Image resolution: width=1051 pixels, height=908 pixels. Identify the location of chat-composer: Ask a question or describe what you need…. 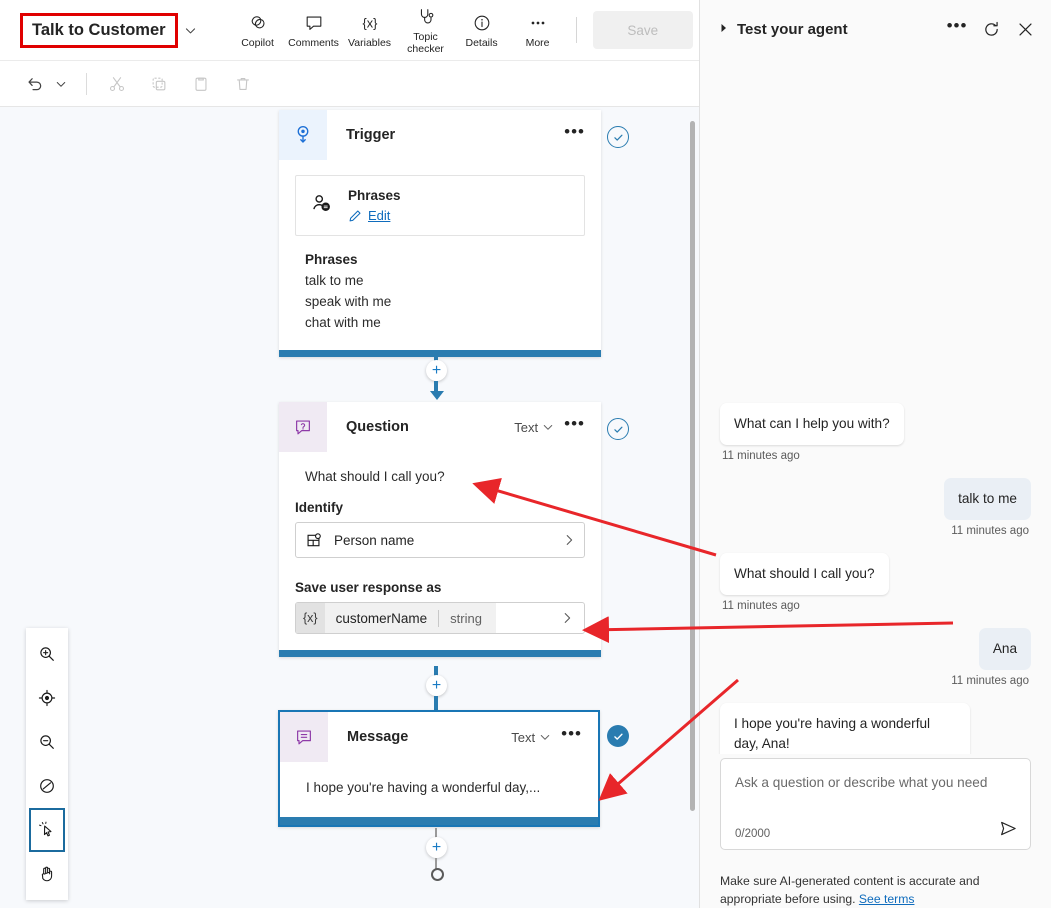
(875, 804).